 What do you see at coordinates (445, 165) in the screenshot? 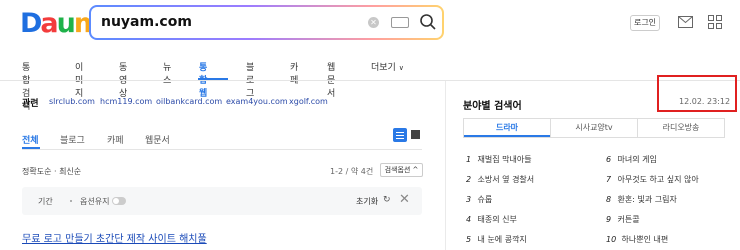
I see `column-divider` at bounding box center [445, 165].